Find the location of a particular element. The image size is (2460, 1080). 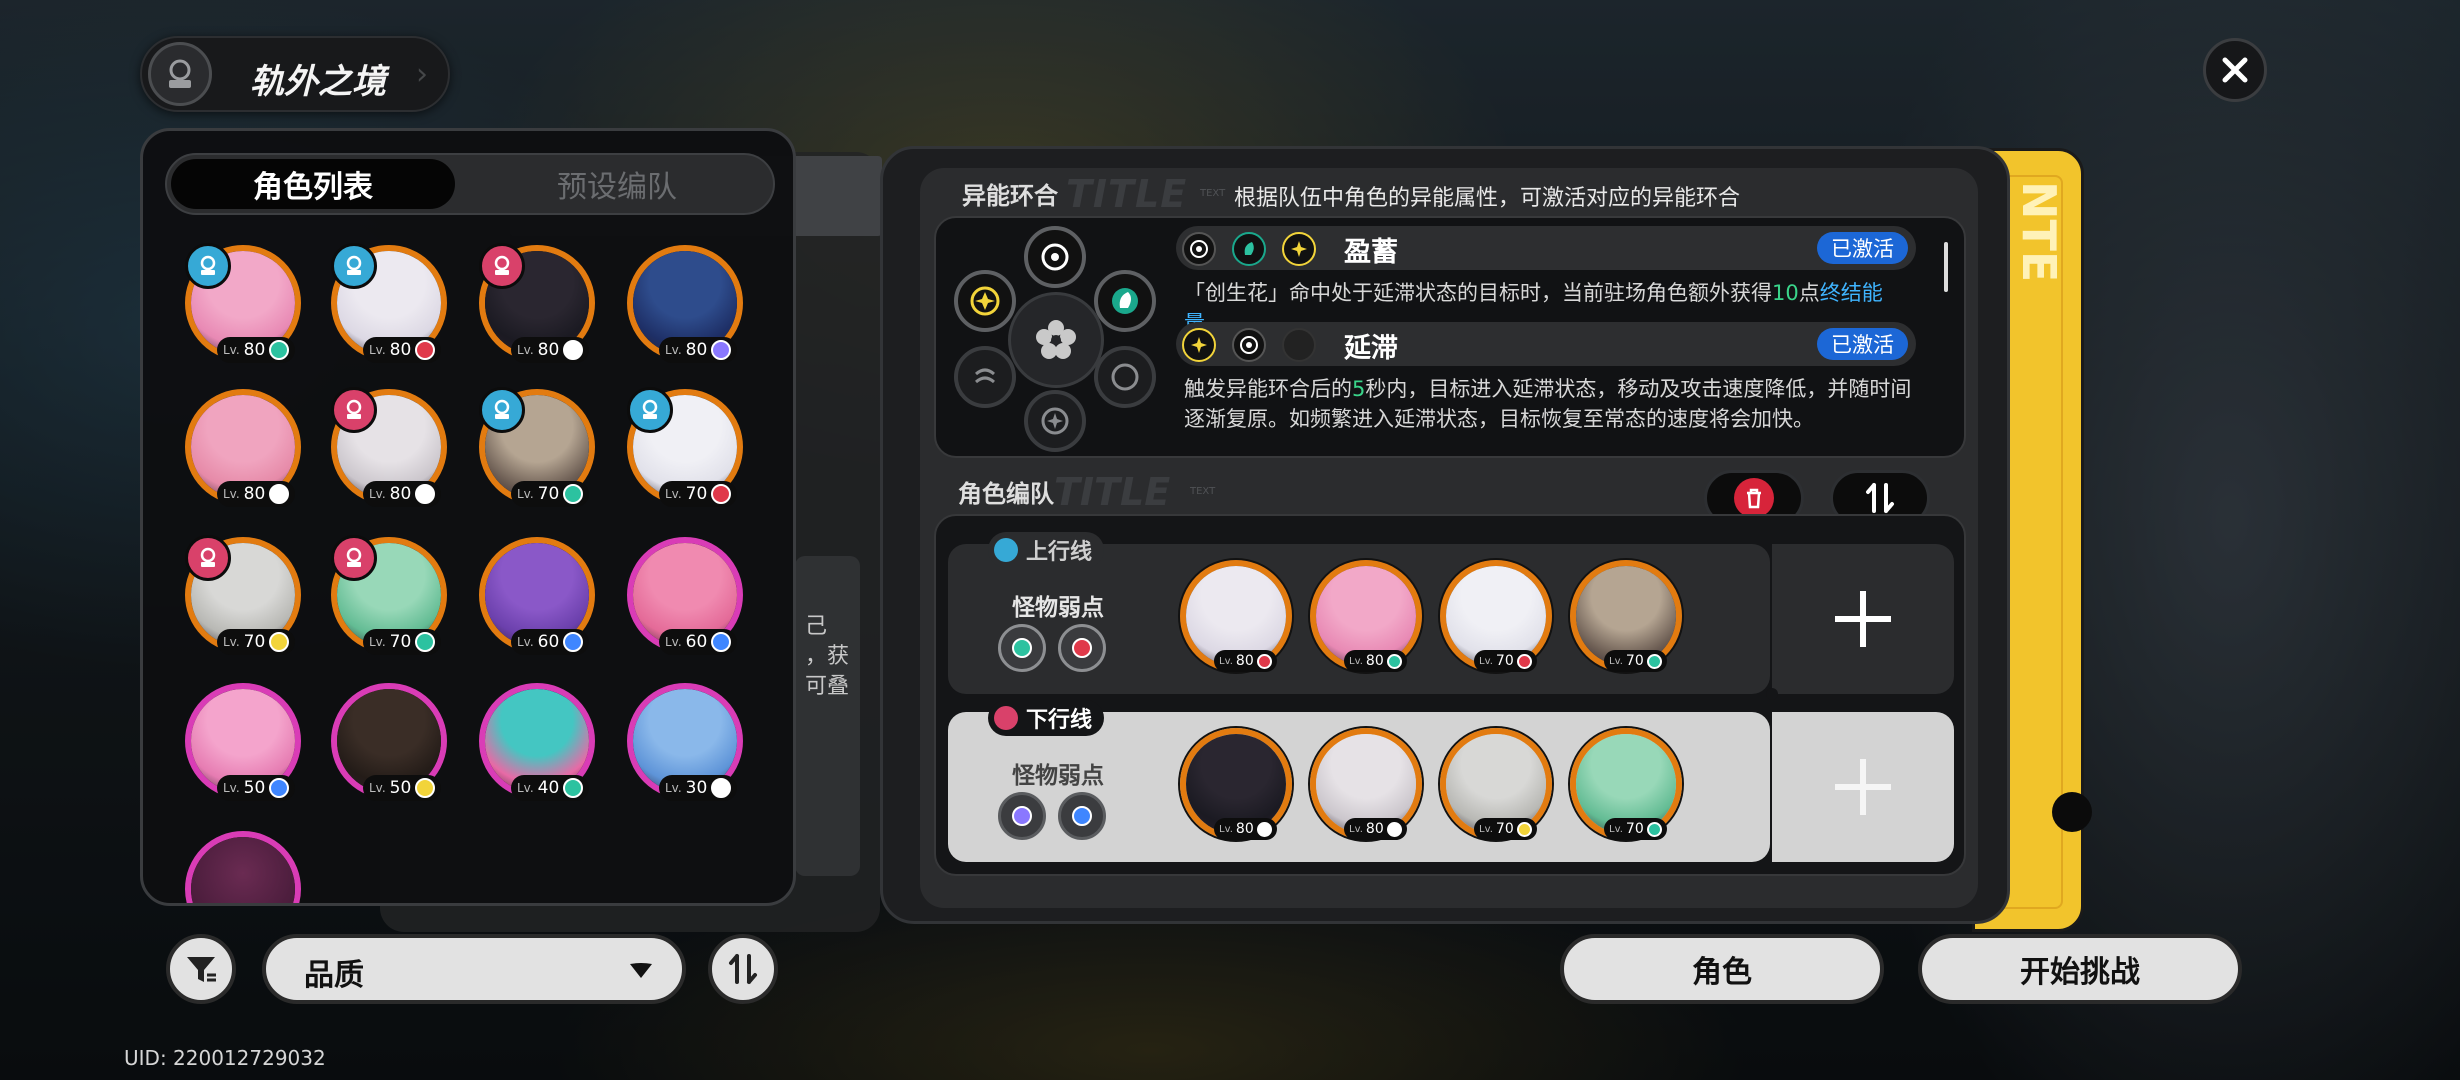

wheel-node-star is located at coordinates (1055, 421).